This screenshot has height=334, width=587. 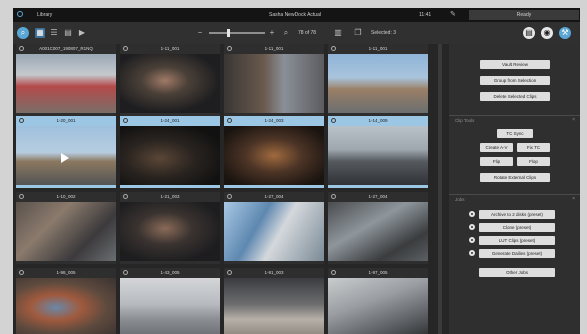 I want to click on clip-tile: 1-14_009, so click(x=378, y=152).